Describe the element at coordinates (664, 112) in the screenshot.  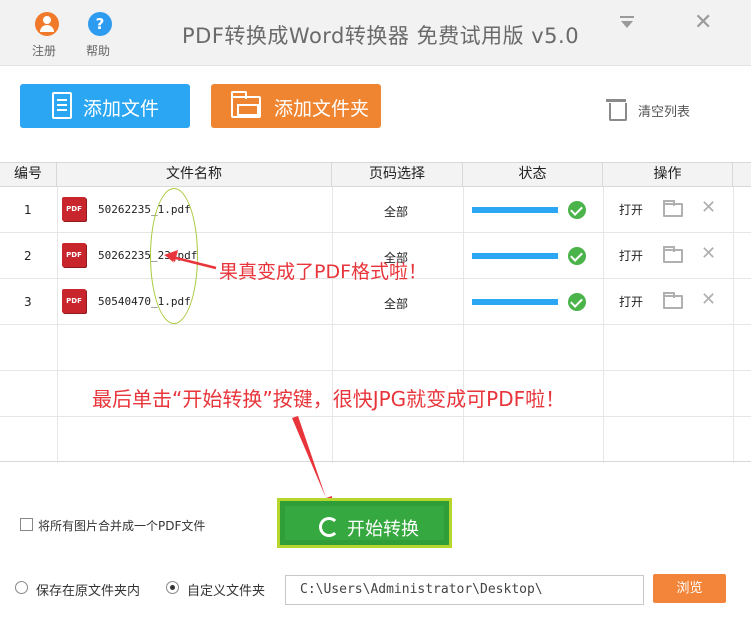
I see `clear-list-label: 清空列表` at that location.